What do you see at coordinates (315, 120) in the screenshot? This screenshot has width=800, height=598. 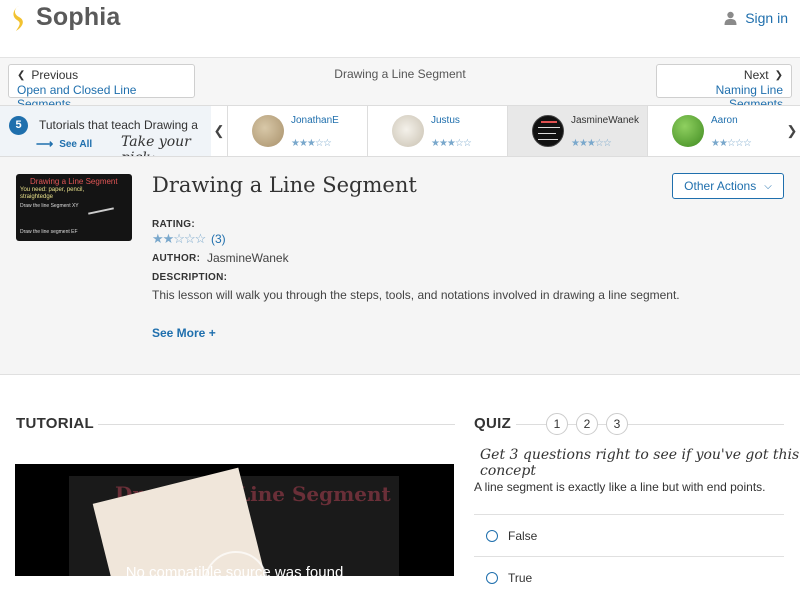 I see `card-author-name: JonathanE` at bounding box center [315, 120].